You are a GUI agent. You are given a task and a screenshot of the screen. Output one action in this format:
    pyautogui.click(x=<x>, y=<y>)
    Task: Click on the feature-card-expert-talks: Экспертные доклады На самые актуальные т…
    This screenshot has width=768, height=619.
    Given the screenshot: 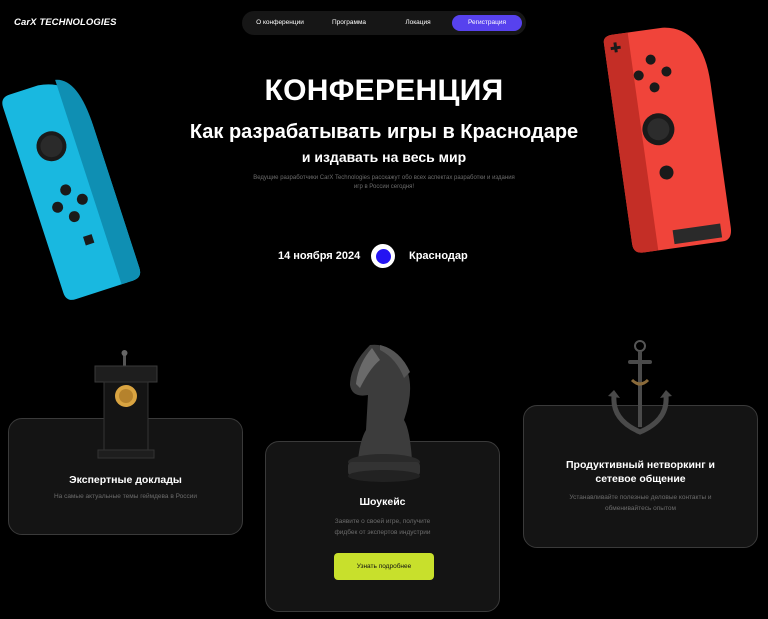 What is the action you would take?
    pyautogui.click(x=125, y=476)
    